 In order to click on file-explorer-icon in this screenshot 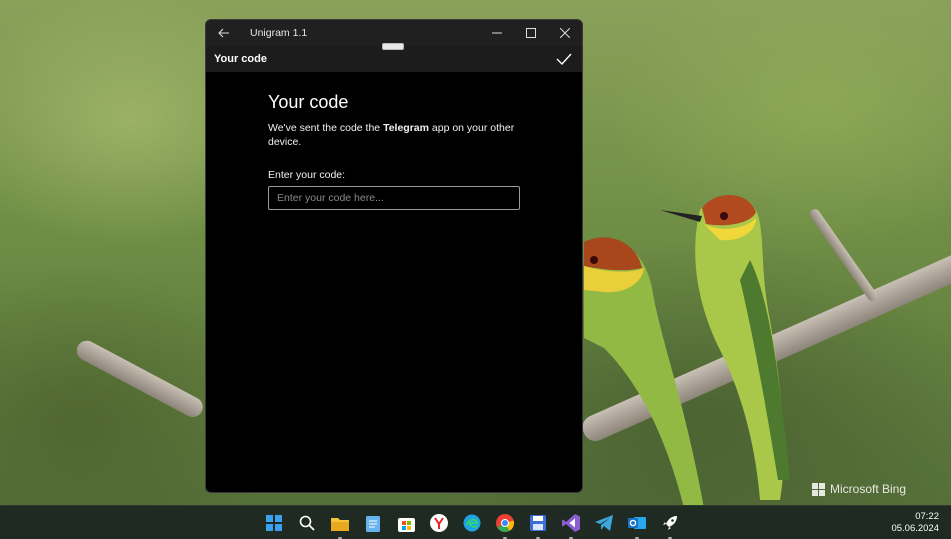, I will do `click(340, 523)`.